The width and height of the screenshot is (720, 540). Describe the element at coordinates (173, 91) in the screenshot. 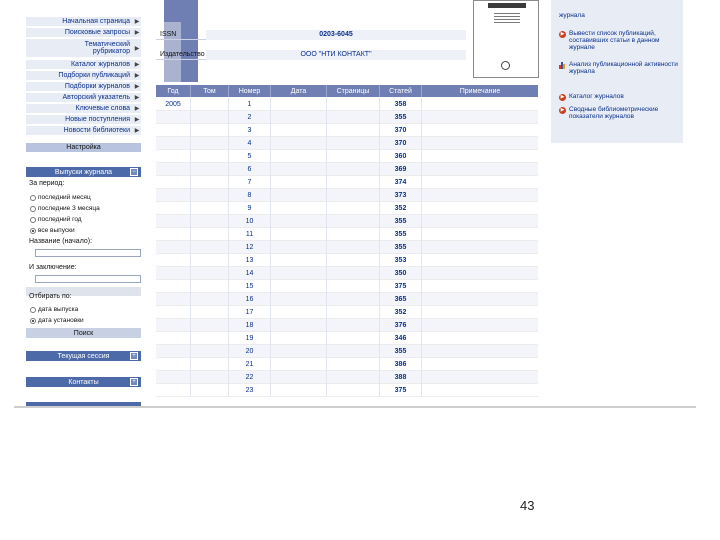

I see `col-header-year: Год` at that location.